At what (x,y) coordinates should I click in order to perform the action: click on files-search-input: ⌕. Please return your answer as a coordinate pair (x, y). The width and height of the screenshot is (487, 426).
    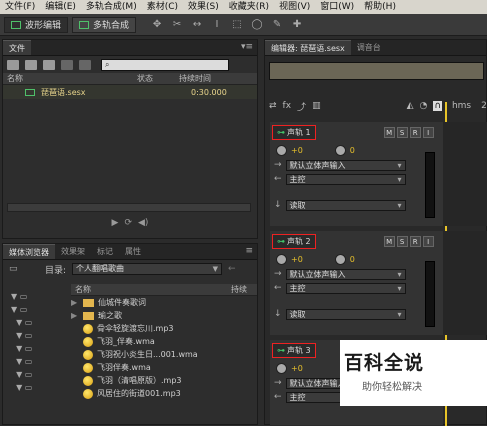
    Looking at the image, I should click on (165, 64).